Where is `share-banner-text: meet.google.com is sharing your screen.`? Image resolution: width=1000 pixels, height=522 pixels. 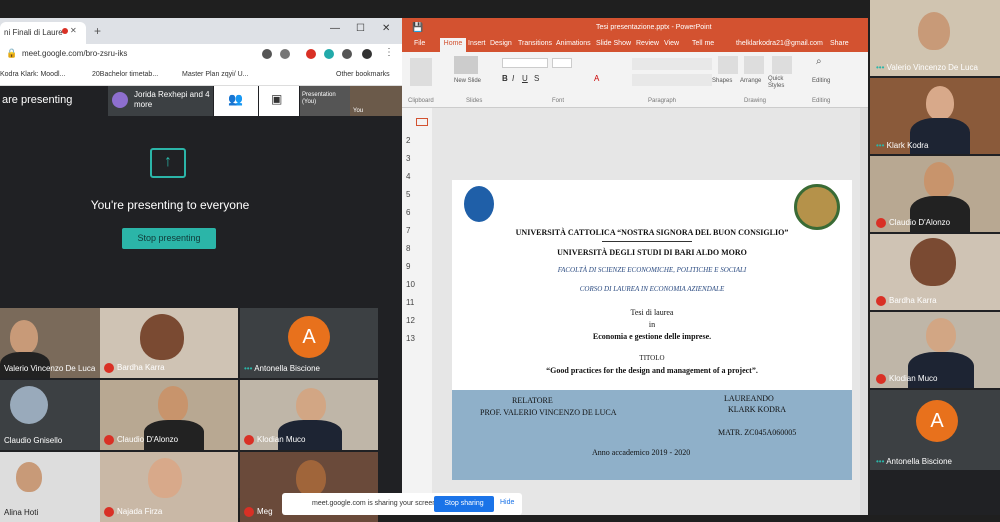 share-banner-text: meet.google.com is sharing your screen. is located at coordinates (375, 503).